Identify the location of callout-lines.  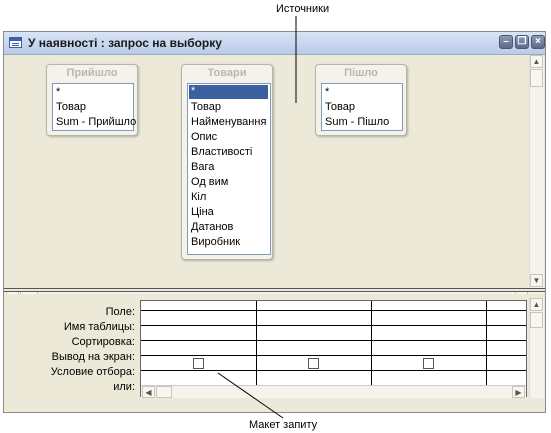
(257, 217).